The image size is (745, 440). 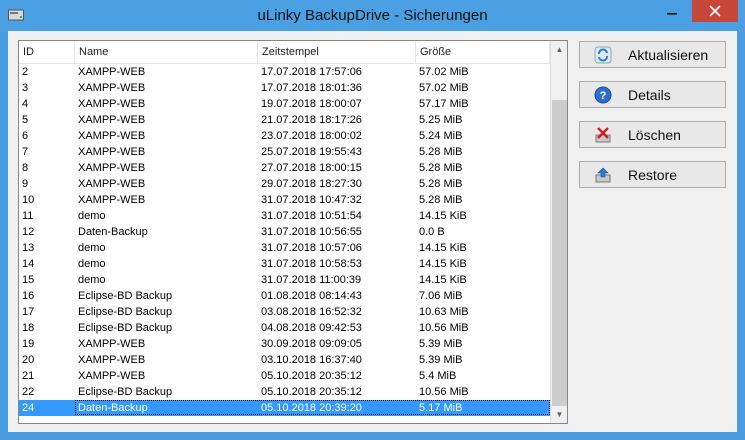 I want to click on cell-timestamp: 31.07.2018 10:57:06, so click(x=311, y=248).